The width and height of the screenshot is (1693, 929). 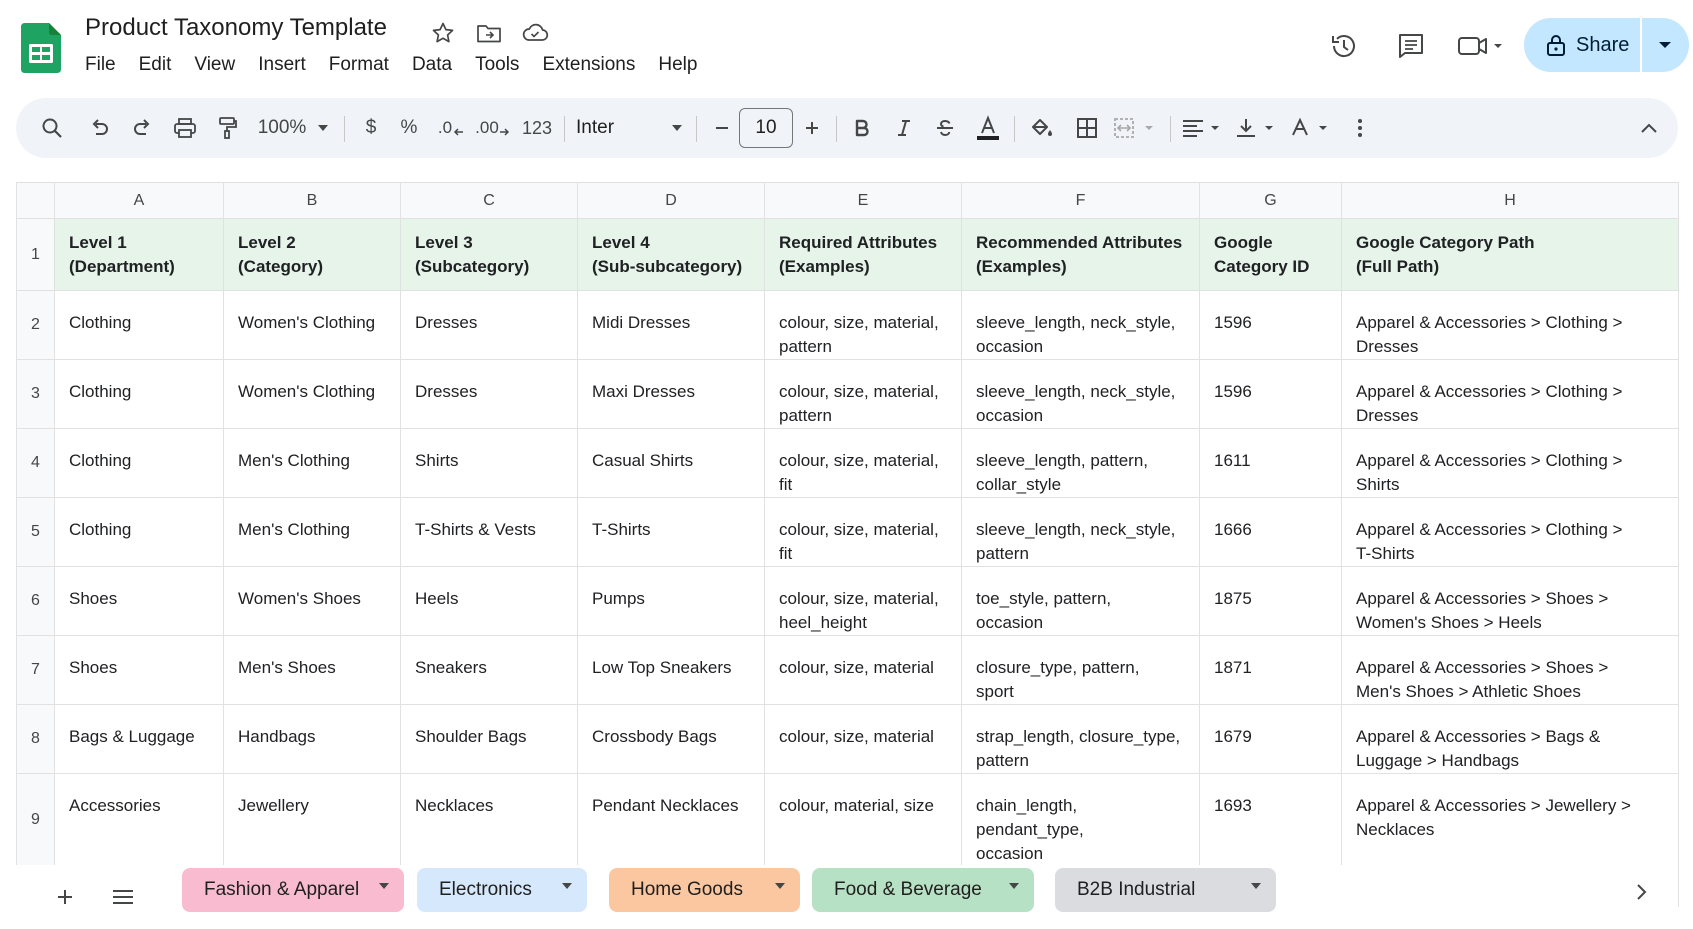 What do you see at coordinates (123, 897) in the screenshot?
I see `all-sheets-icon` at bounding box center [123, 897].